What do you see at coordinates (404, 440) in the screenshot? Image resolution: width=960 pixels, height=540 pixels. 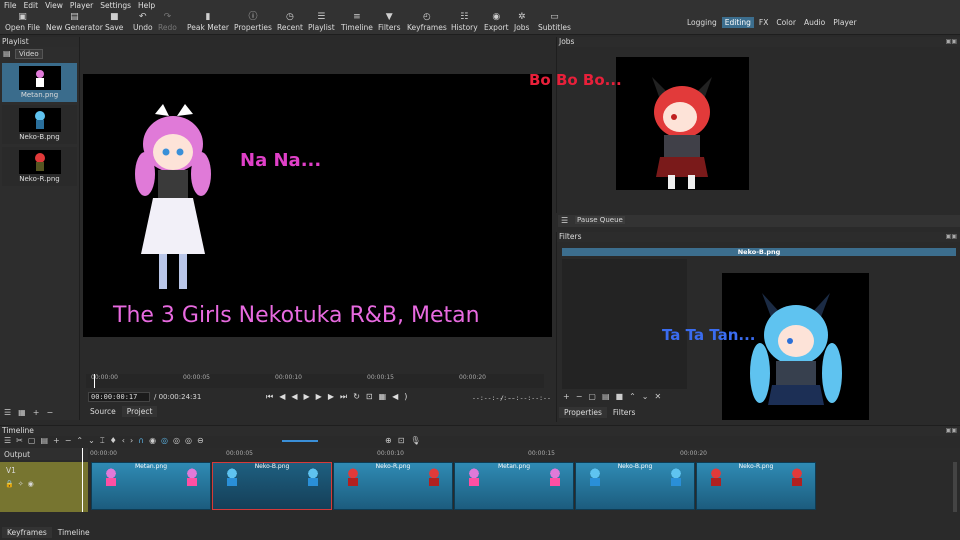 I see `zoom-fit-icon: ⊡` at bounding box center [404, 440].